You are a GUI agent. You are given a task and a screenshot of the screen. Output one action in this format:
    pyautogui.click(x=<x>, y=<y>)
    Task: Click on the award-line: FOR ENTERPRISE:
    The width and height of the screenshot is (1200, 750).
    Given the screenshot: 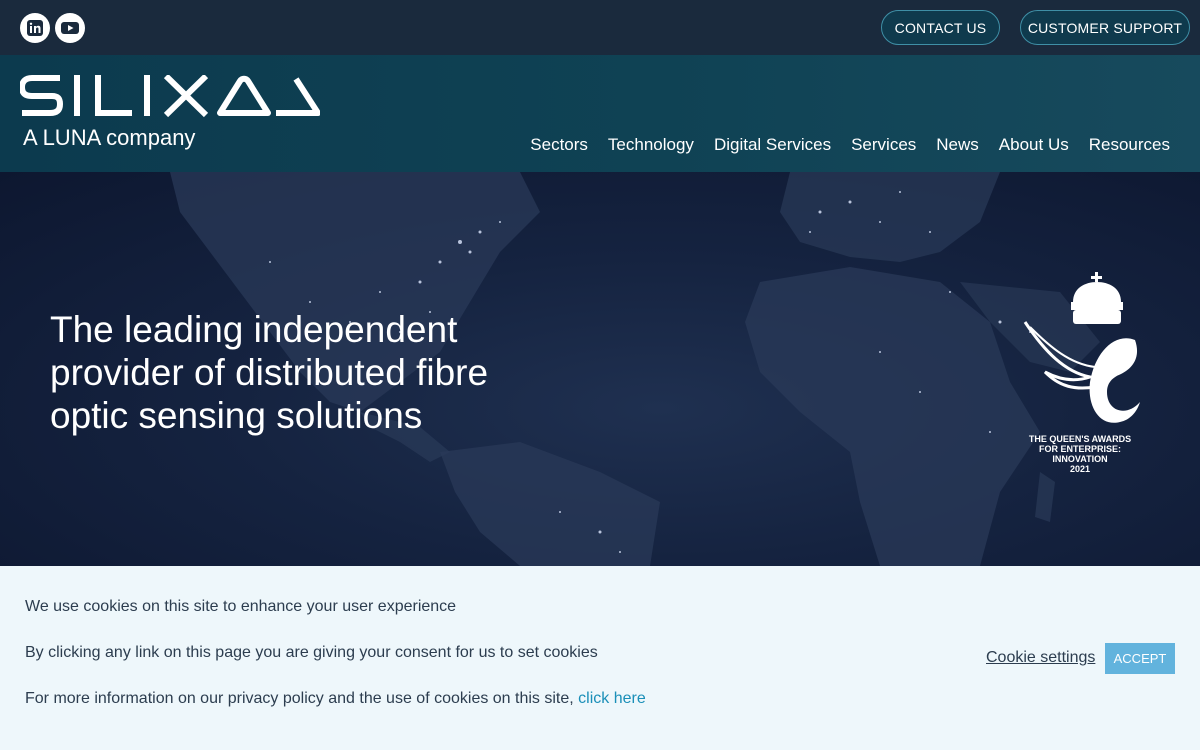 What is the action you would take?
    pyautogui.click(x=1079, y=449)
    